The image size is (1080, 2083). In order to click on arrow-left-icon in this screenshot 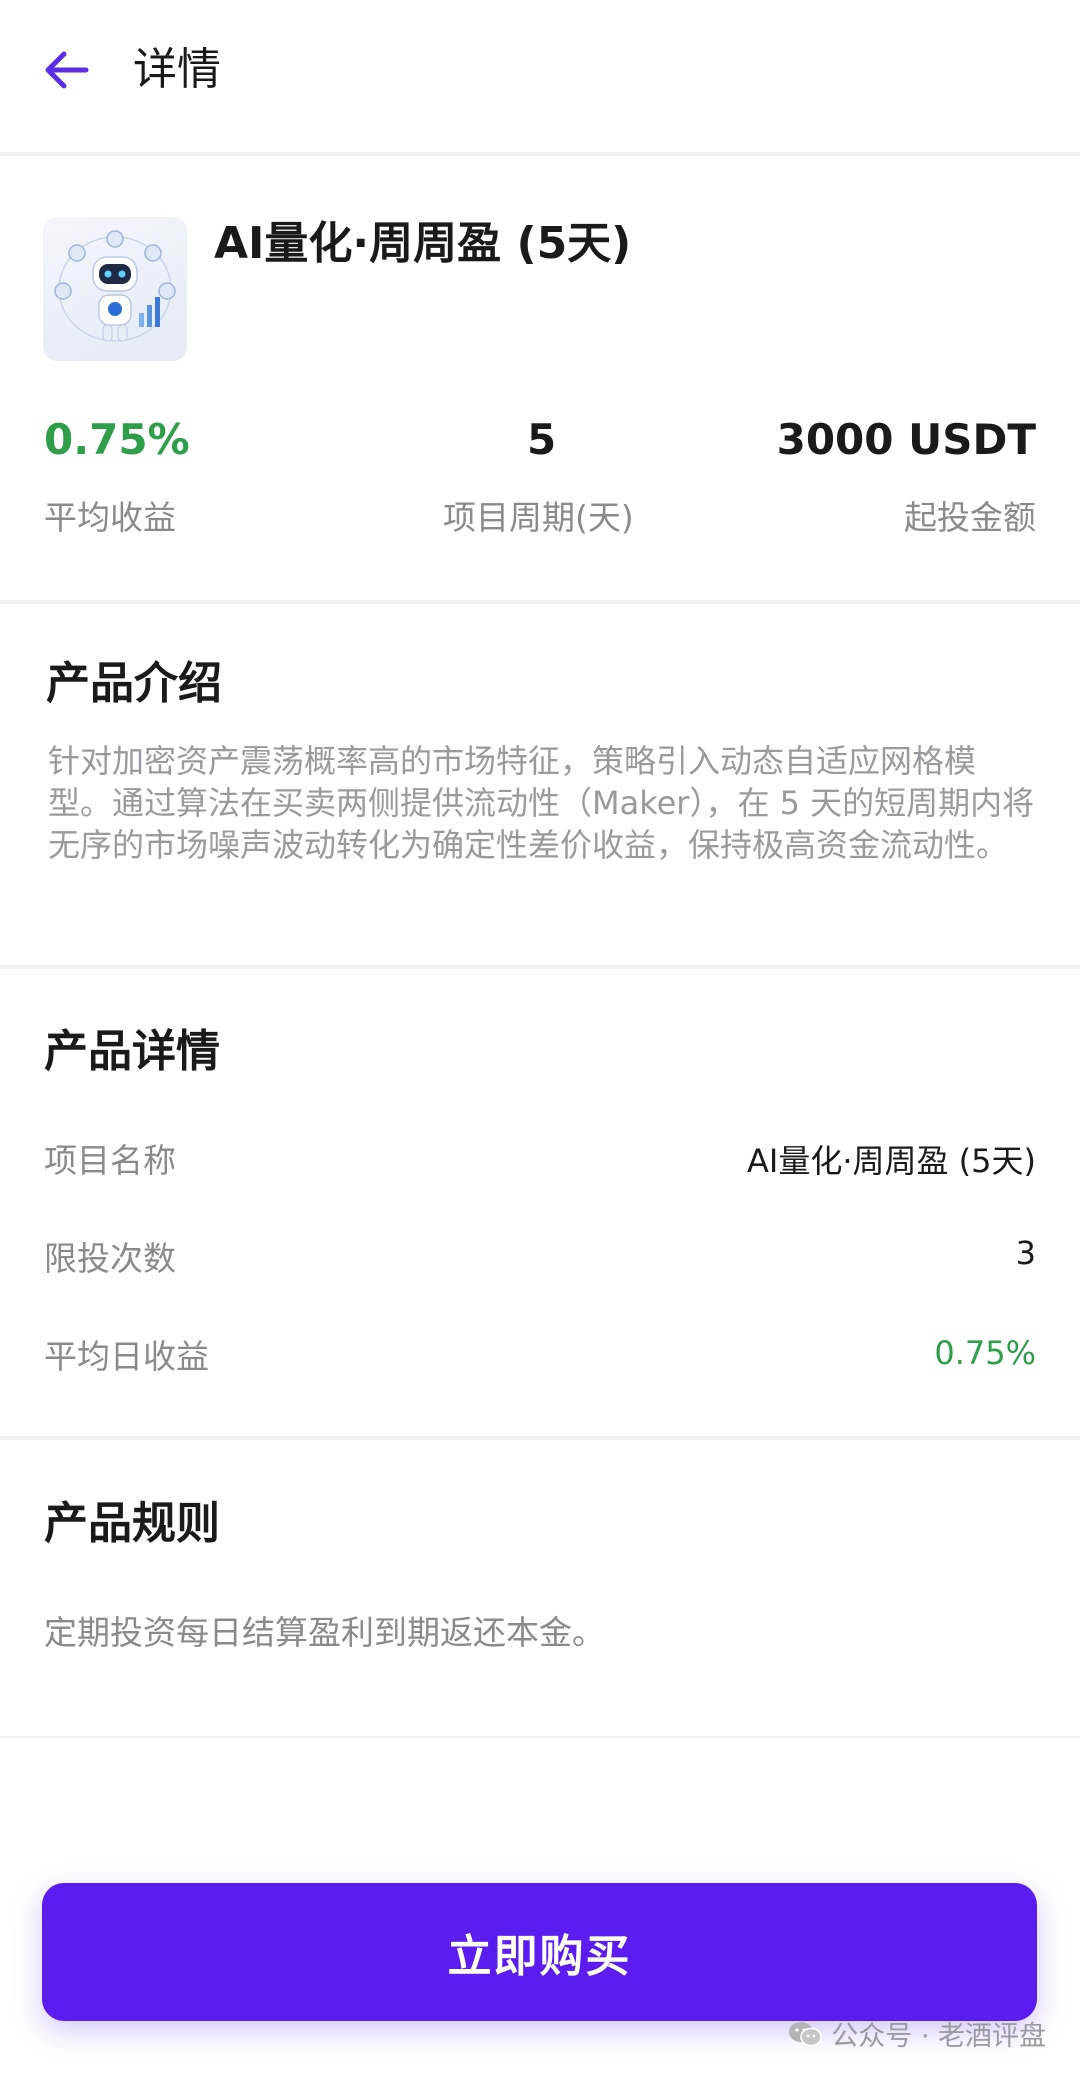, I will do `click(67, 70)`.